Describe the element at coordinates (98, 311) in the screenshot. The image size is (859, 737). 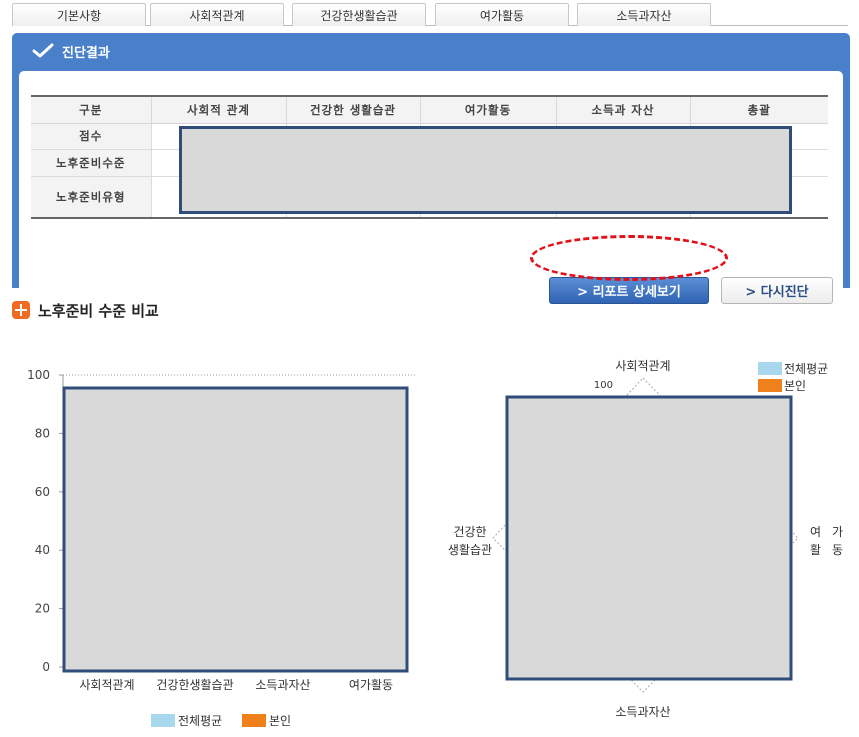
I see `section-title: 노후준비 수준 비교` at that location.